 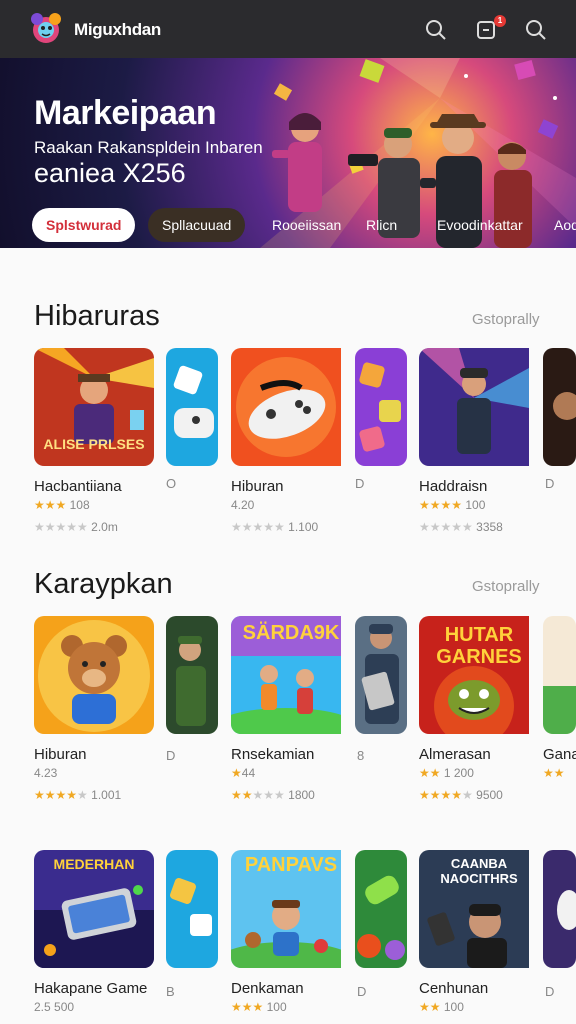 I want to click on app-name: Miguxhdan, so click(x=118, y=29).